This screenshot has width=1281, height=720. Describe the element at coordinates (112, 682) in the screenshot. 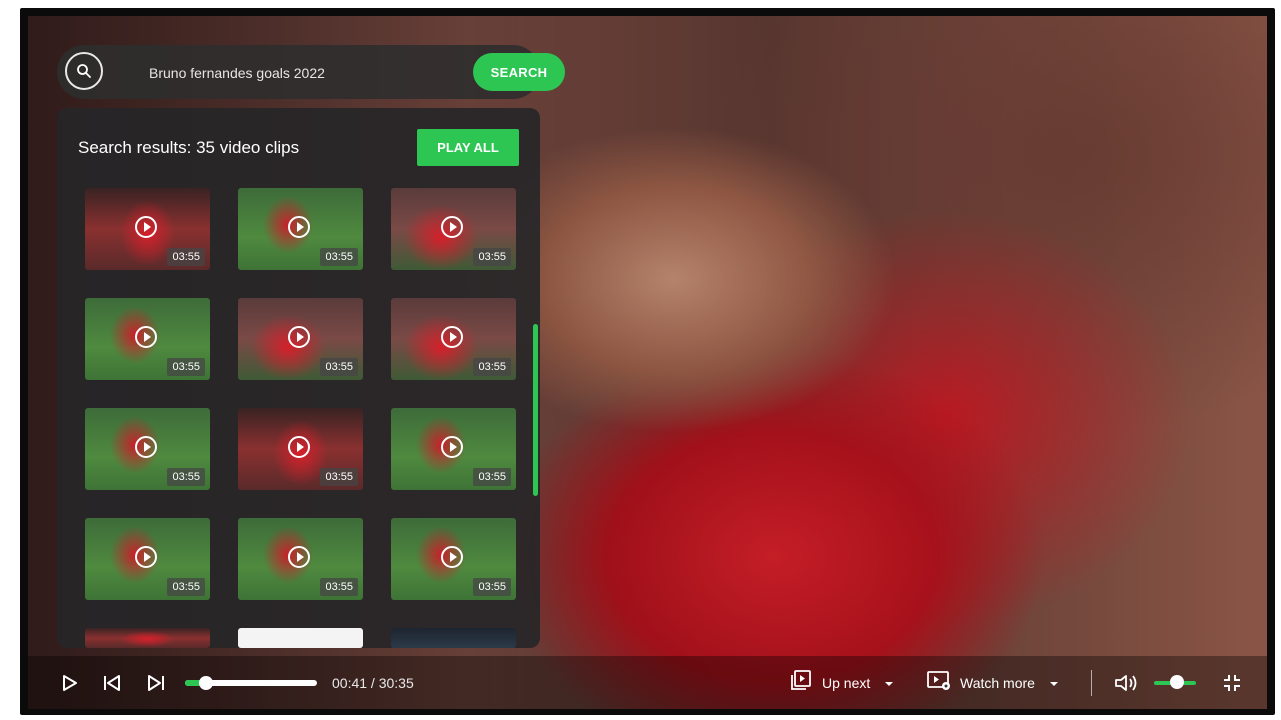

I see `skip-previous-icon` at that location.